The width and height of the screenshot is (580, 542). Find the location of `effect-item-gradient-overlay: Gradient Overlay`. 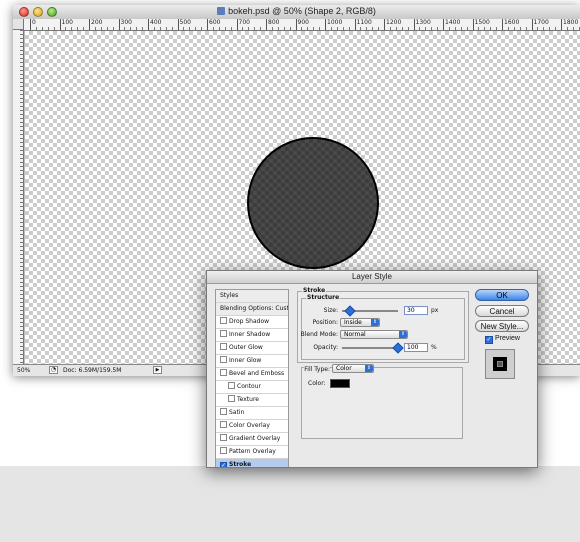

effect-item-gradient-overlay: Gradient Overlay is located at coordinates (252, 439).